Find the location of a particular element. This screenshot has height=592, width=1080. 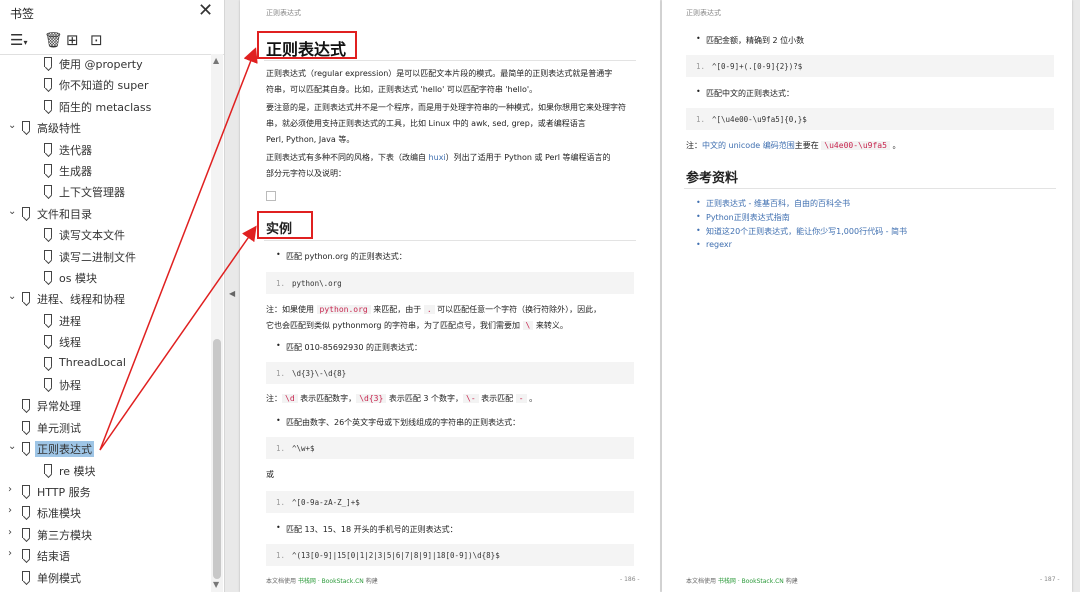

annotation-arrows is located at coordinates (178, 249).